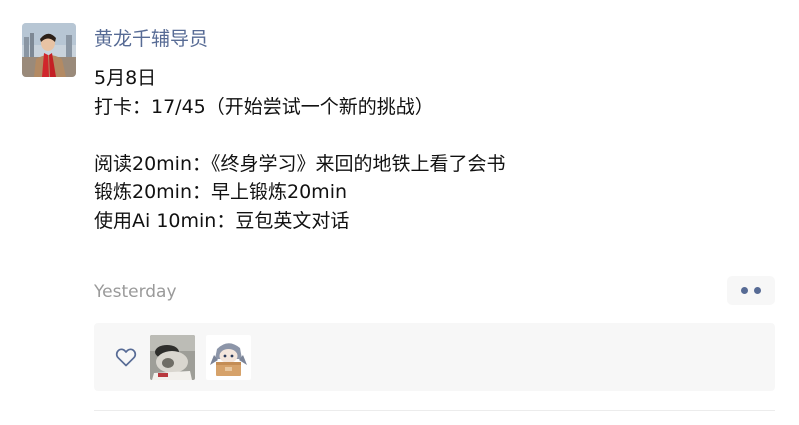 The width and height of the screenshot is (799, 425). What do you see at coordinates (434, 135) in the screenshot?
I see `post-line-blank` at bounding box center [434, 135].